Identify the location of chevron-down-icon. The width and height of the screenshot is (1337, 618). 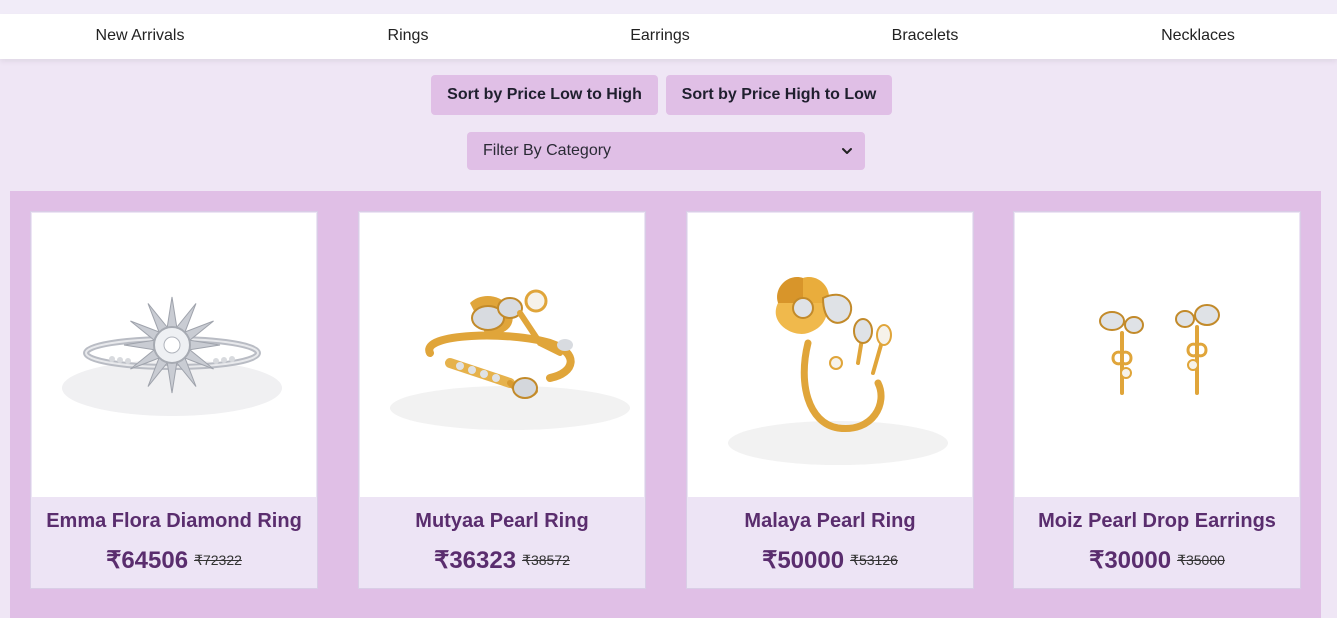
(847, 151).